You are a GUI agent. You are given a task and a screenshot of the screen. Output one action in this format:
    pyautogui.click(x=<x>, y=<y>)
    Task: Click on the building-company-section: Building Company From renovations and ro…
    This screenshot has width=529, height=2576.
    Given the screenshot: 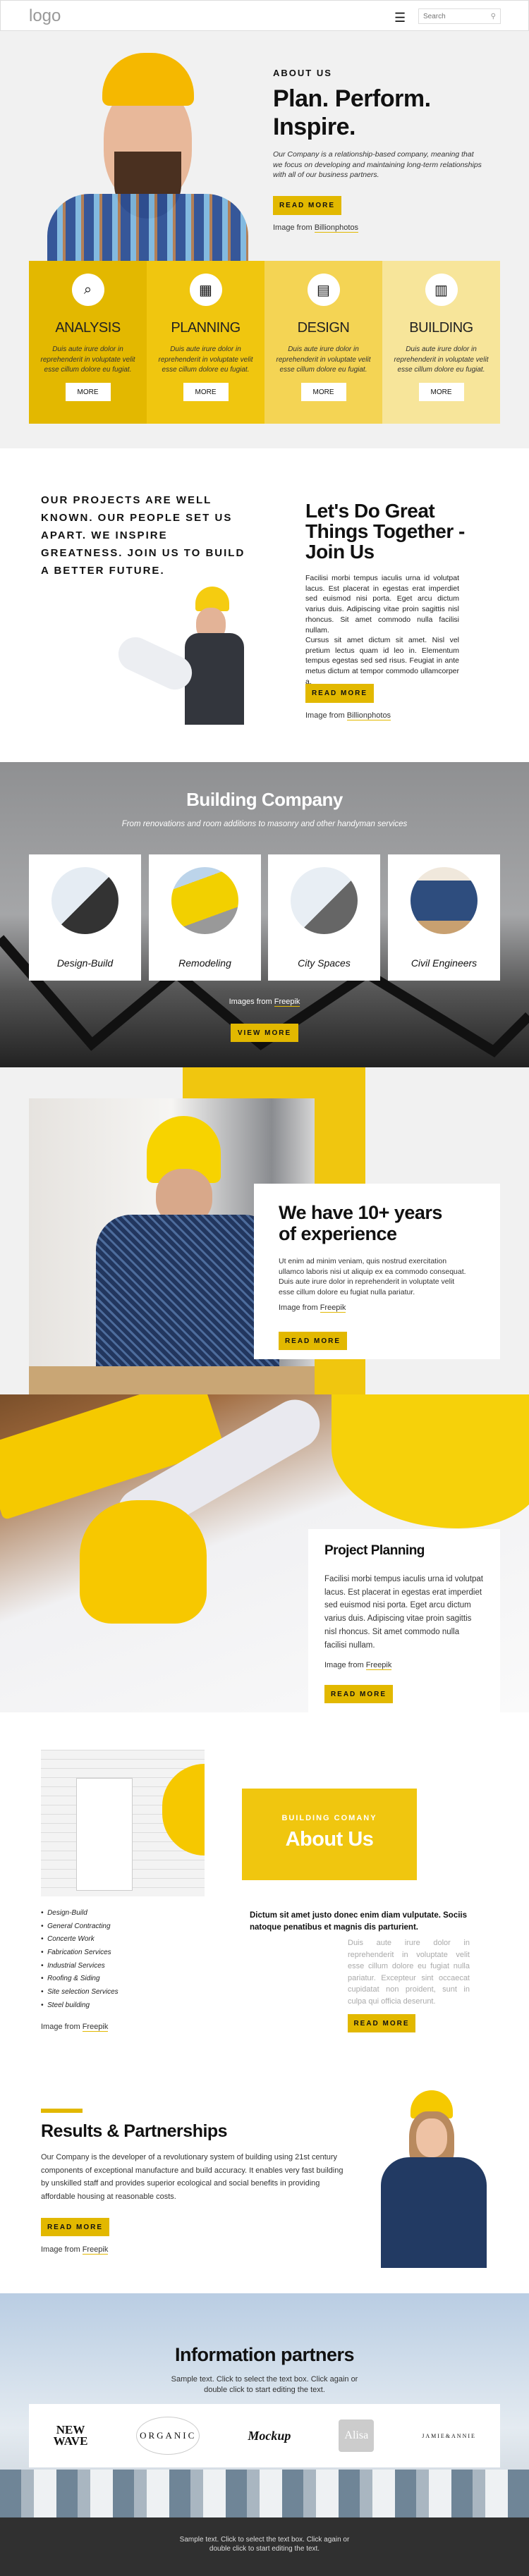 What is the action you would take?
    pyautogui.click(x=264, y=914)
    